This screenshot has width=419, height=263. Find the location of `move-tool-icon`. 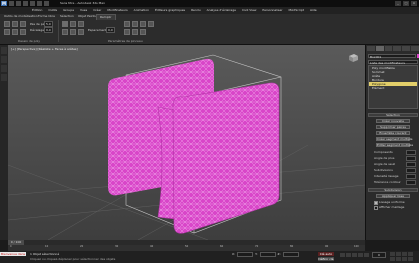

move-tool-icon is located at coordinates (4, 59).